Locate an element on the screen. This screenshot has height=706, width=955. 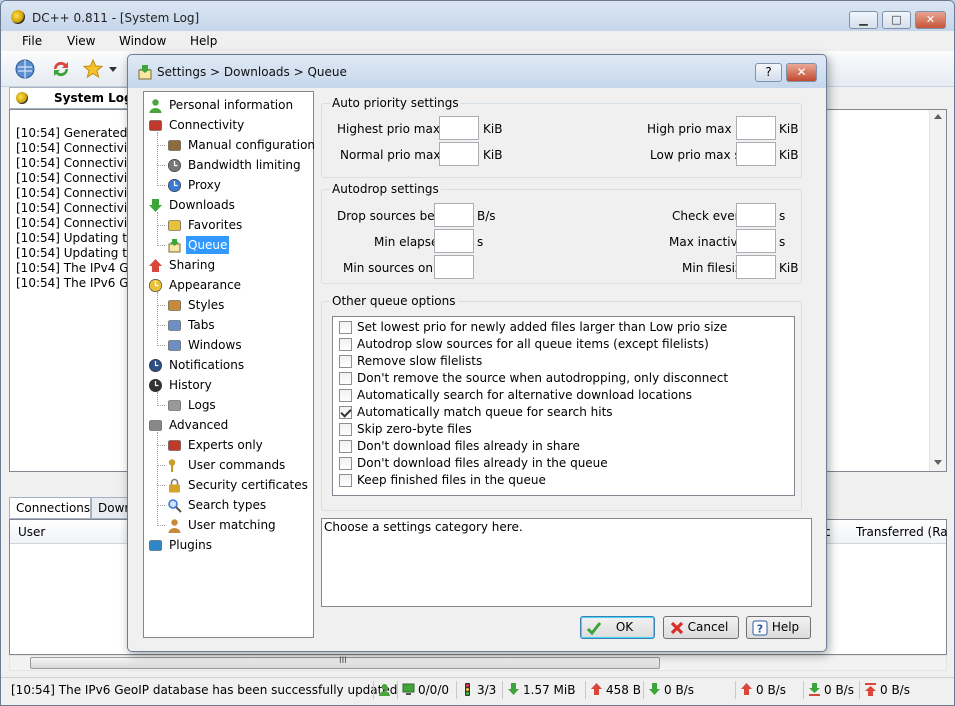
close-button: ✕ is located at coordinates (930, 20).